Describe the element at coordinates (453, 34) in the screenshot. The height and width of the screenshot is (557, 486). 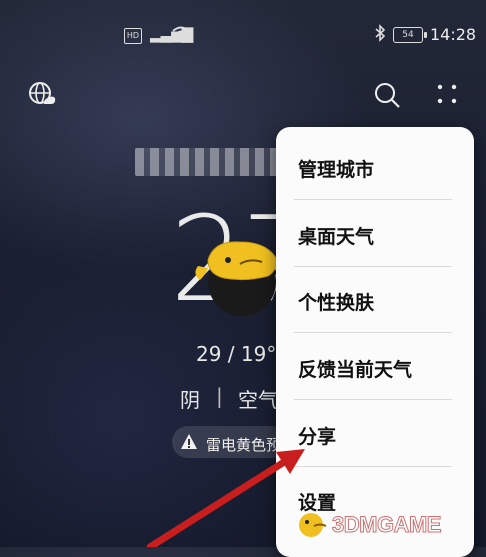
I see `clock: 14:28` at that location.